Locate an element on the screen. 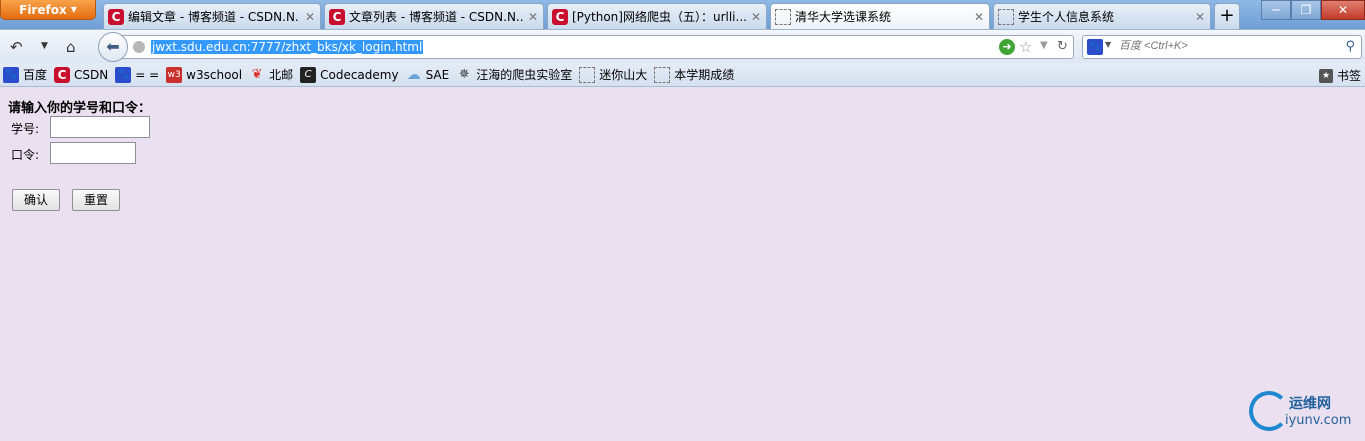 The image size is (1365, 441). site-watermark: 运维网 iyunv.com is located at coordinates (1301, 411).